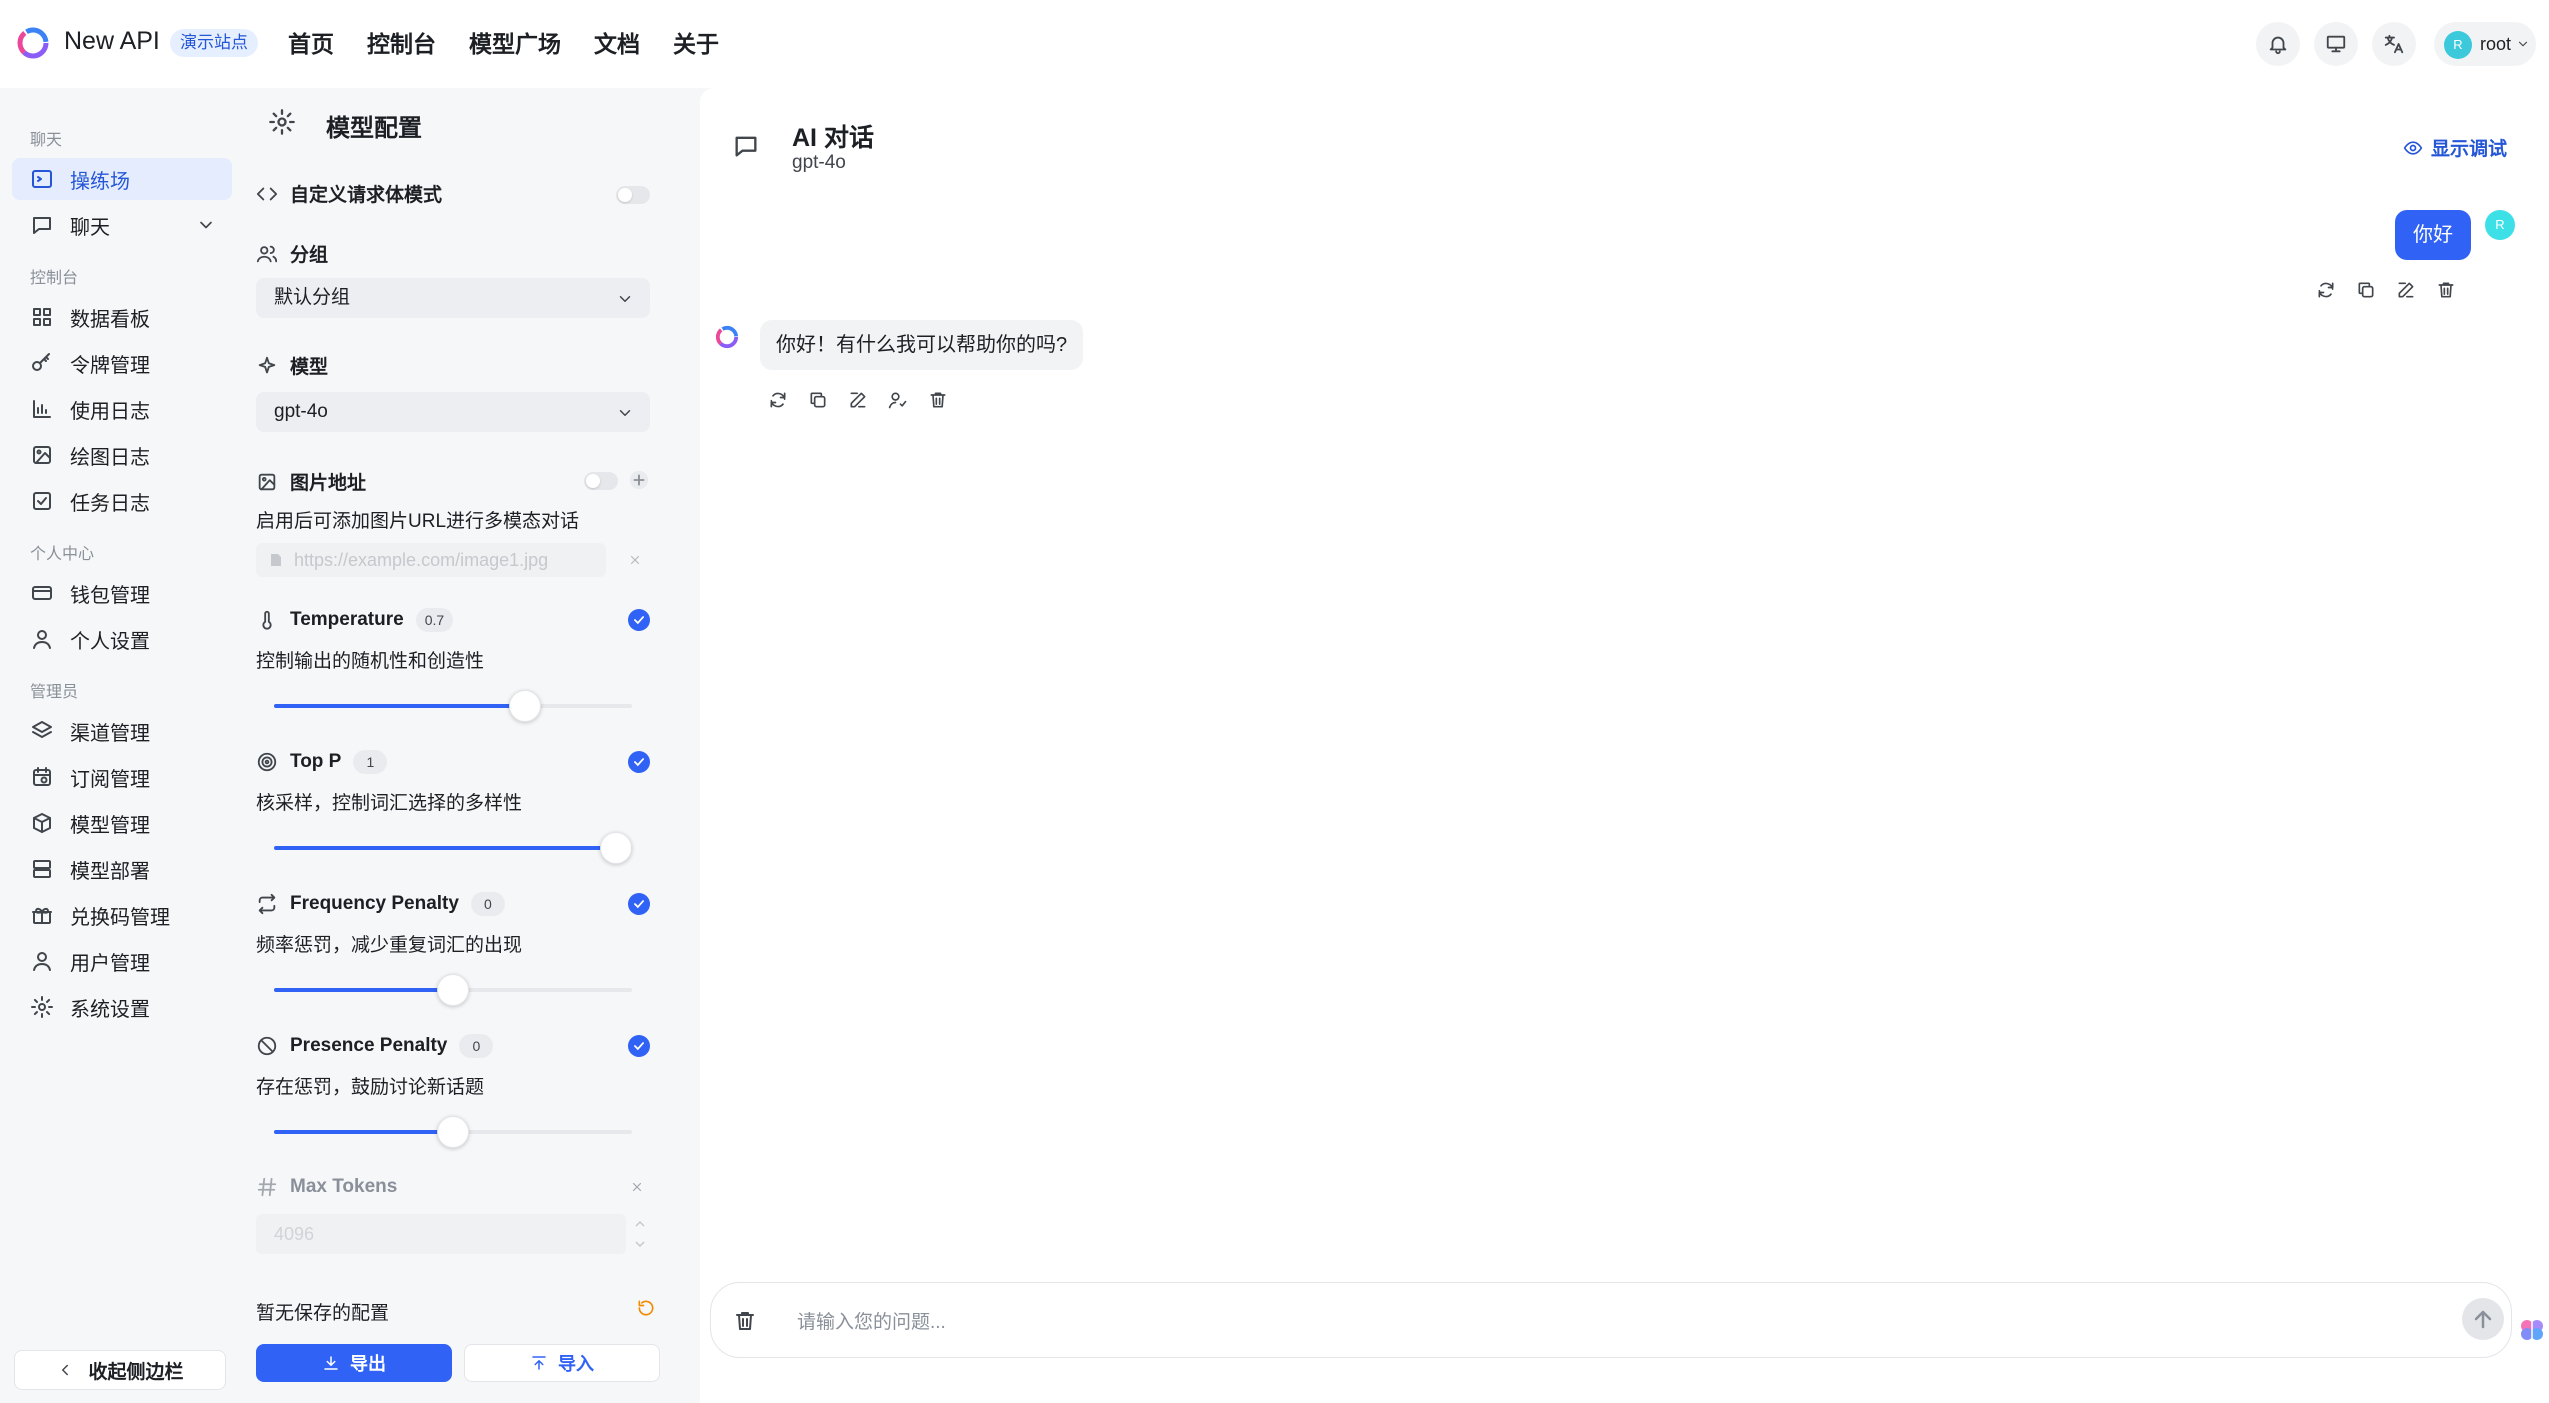 The height and width of the screenshot is (1403, 2549). What do you see at coordinates (2394, 44) in the screenshot?
I see `language-button` at bounding box center [2394, 44].